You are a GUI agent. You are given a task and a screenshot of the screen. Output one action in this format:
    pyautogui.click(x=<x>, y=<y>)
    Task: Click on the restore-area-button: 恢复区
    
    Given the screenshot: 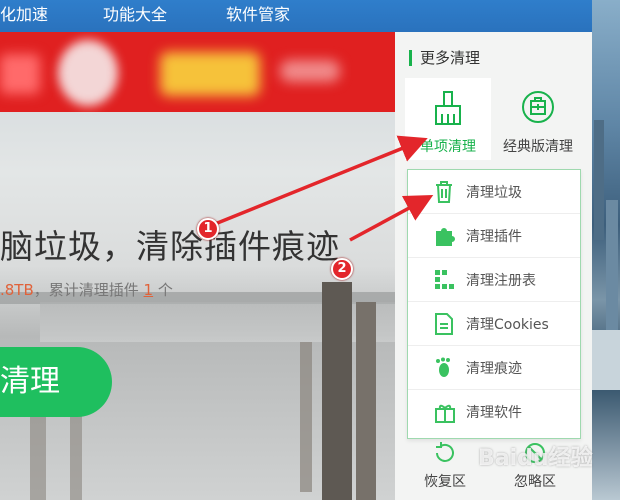 What is the action you would take?
    pyautogui.click(x=445, y=464)
    